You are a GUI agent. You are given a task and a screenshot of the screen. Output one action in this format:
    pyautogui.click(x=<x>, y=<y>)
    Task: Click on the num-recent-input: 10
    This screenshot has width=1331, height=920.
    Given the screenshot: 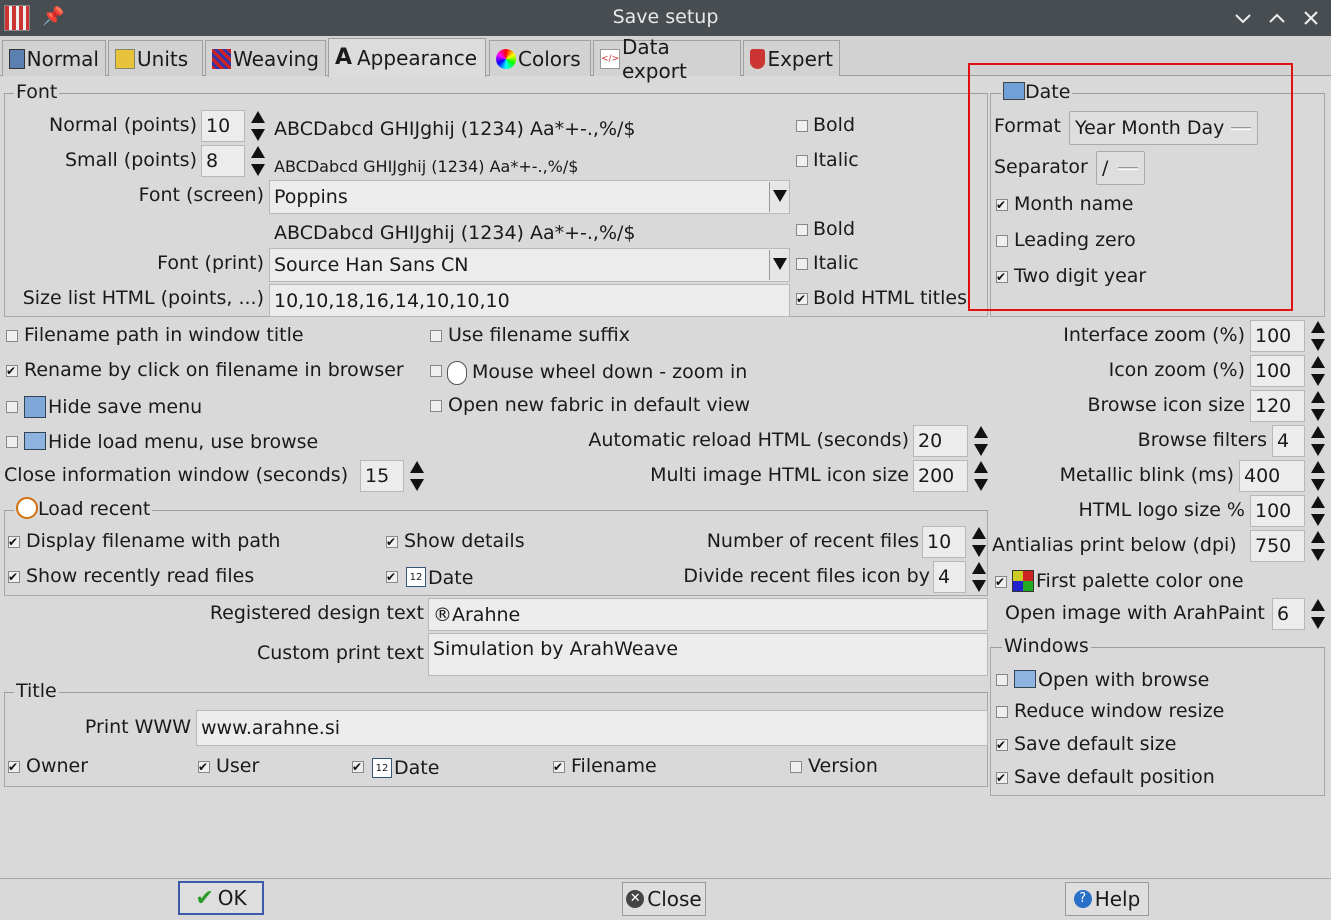 What is the action you would take?
    pyautogui.click(x=944, y=542)
    